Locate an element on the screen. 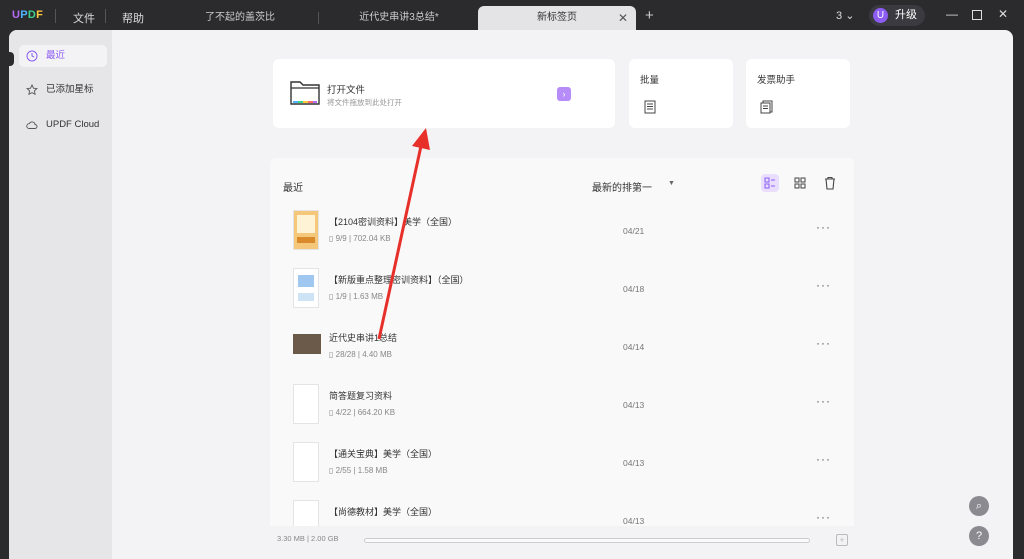 Image resolution: width=1024 pixels, height=559 pixels. tab-label: 新标签页 is located at coordinates (557, 17).